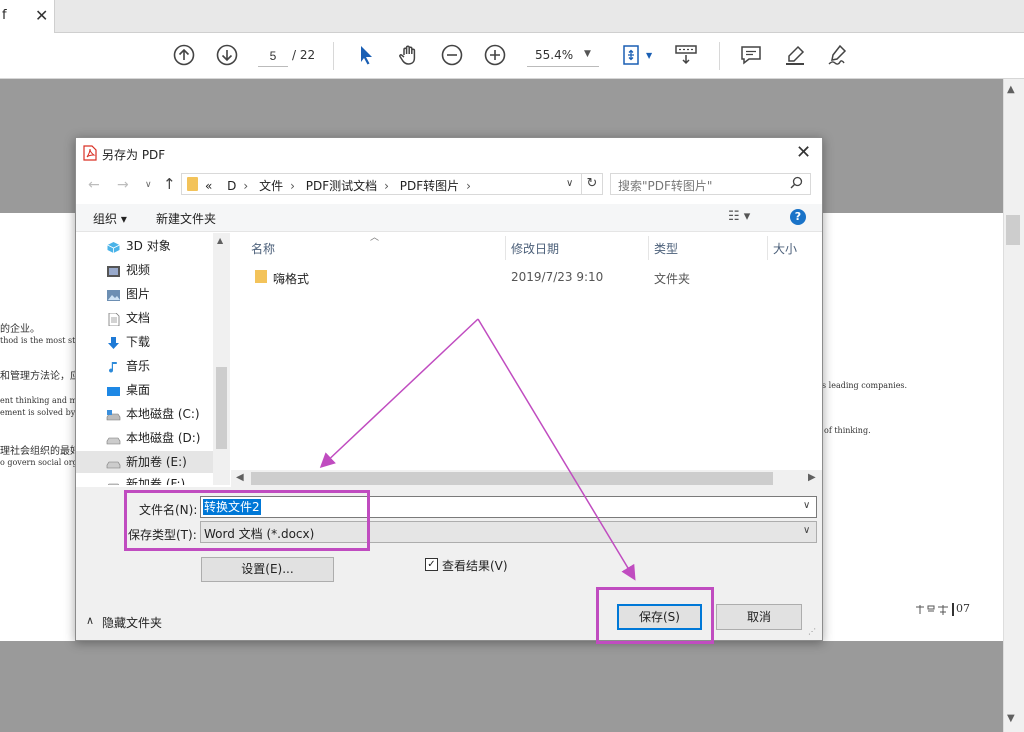  What do you see at coordinates (812, 631) in the screenshot?
I see `resize-grip-icon: ⋰` at bounding box center [812, 631].